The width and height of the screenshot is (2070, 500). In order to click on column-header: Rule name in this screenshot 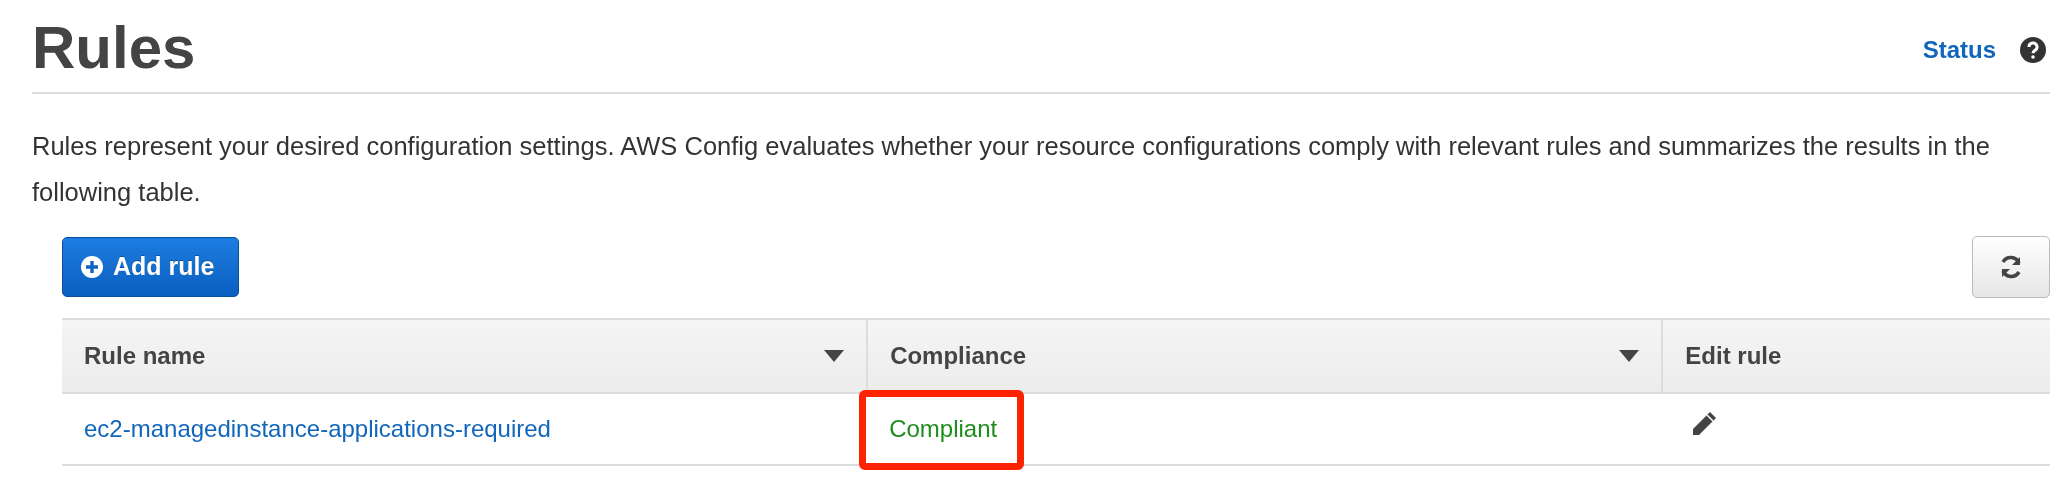, I will do `click(465, 355)`.